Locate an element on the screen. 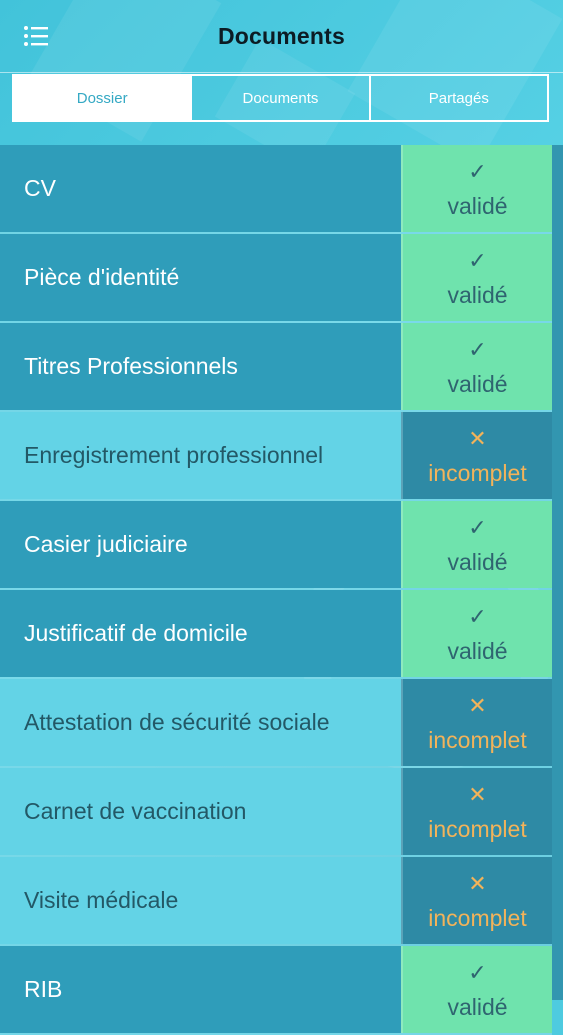 This screenshot has width=563, height=1035. list-menu-icon is located at coordinates (36, 36).